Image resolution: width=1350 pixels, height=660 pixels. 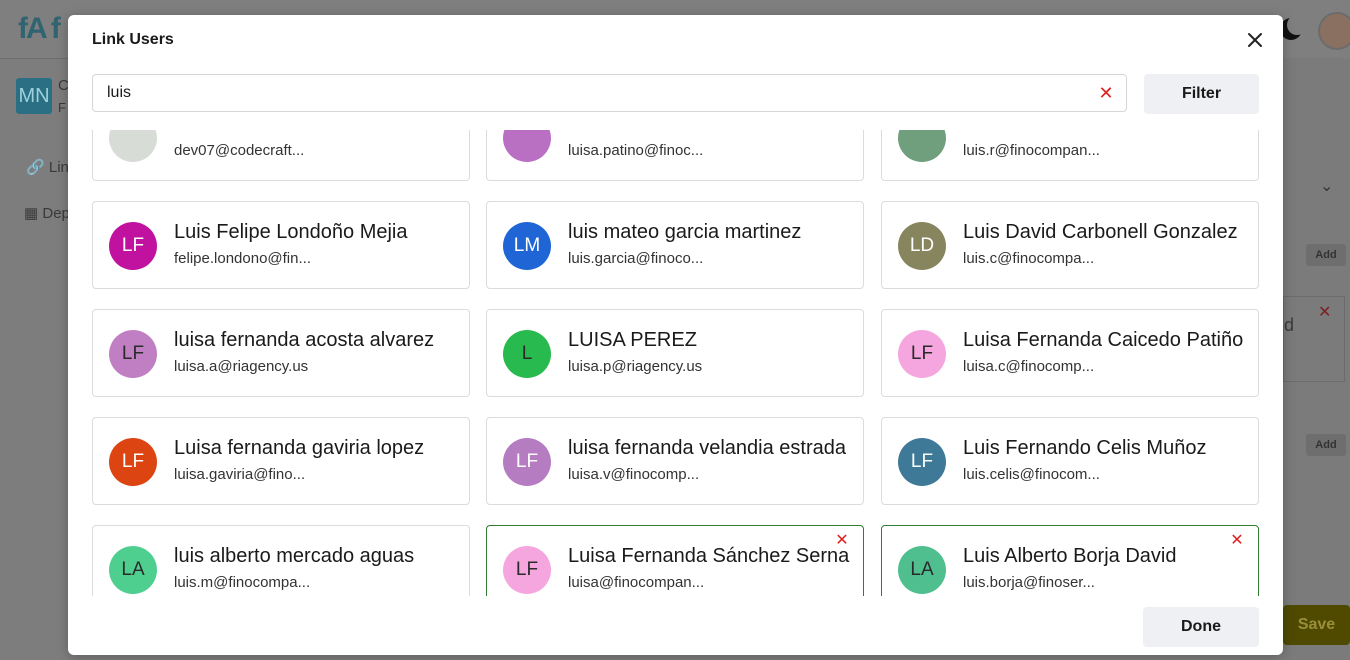 I want to click on user-name: LUISA PEREZ, so click(x=632, y=340).